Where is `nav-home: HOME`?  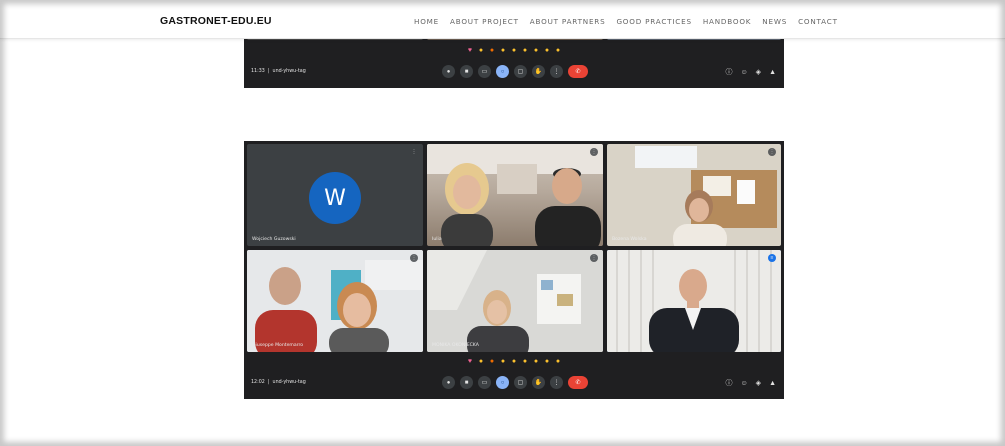 nav-home: HOME is located at coordinates (426, 21).